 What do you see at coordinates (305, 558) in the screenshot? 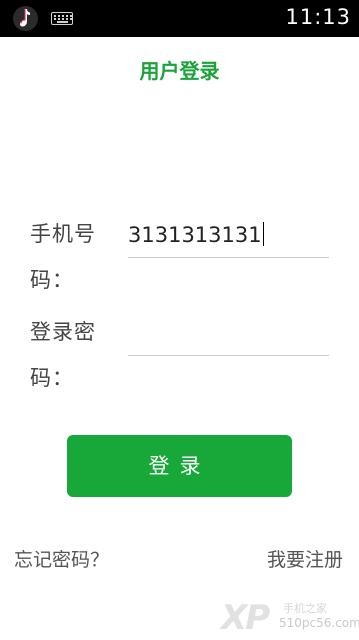
I see `register-link: 我要注册` at bounding box center [305, 558].